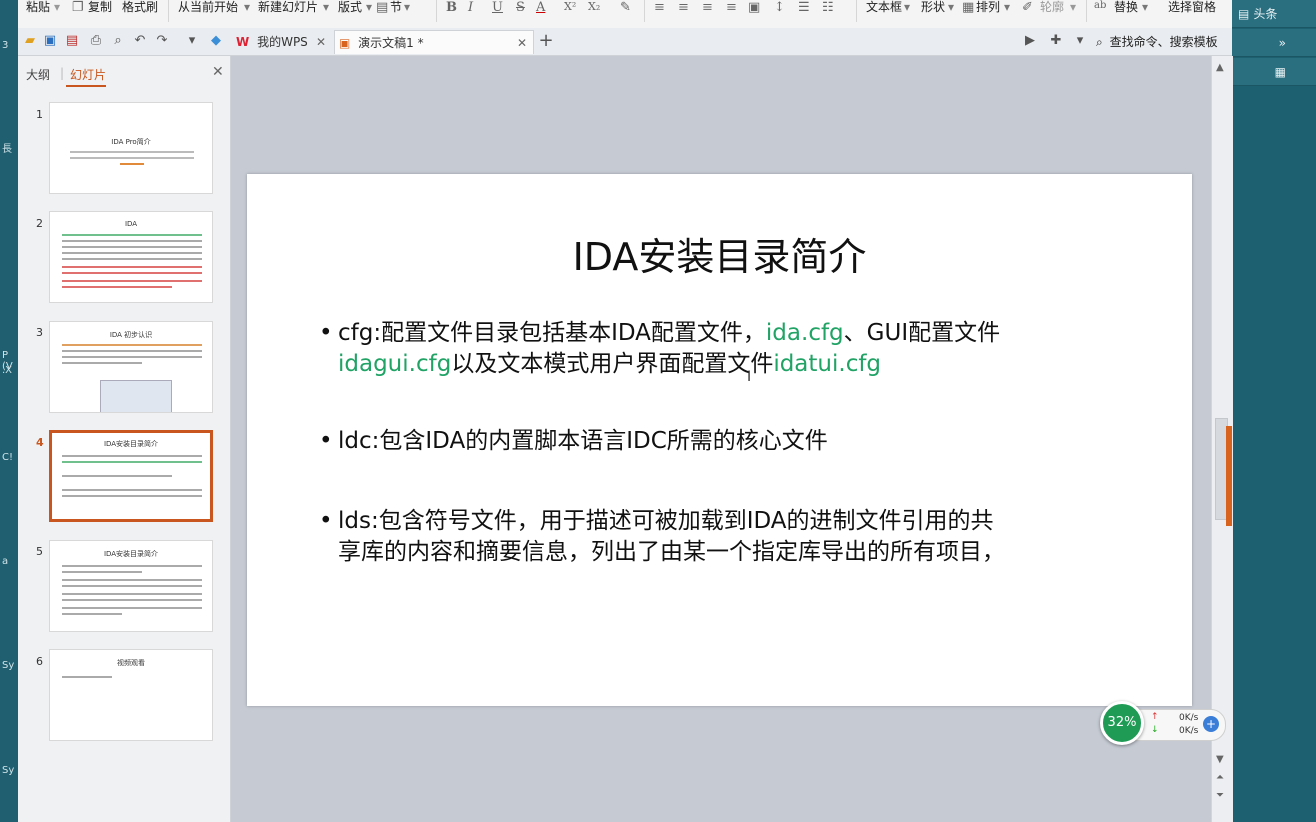 Image resolution: width=1316 pixels, height=822 pixels. I want to click on side-panel-handle, so click(1229, 476).